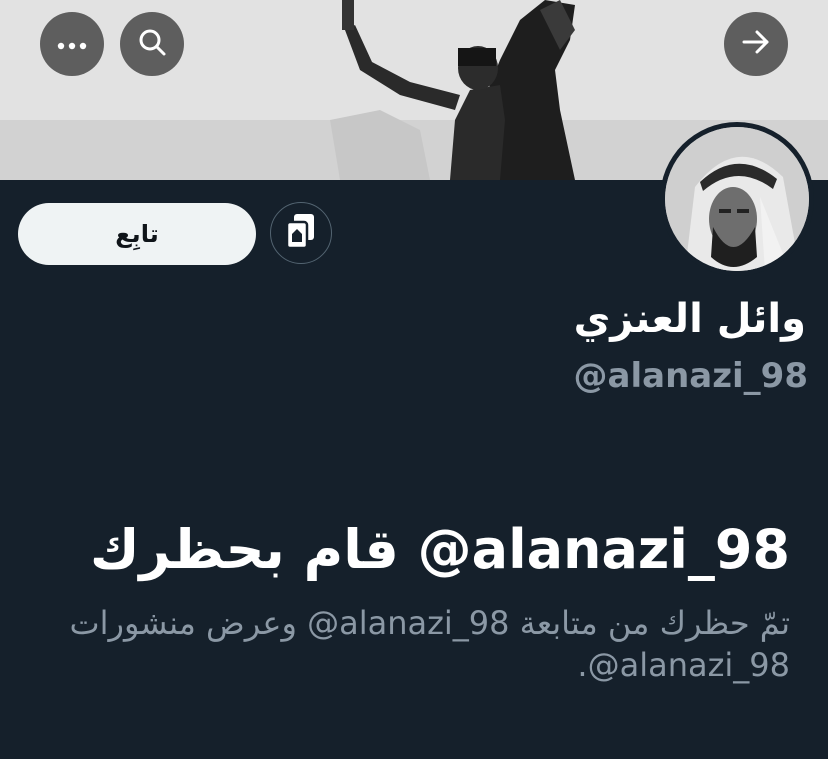 The image size is (828, 759). I want to click on follow-button: تابِع, so click(137, 234).